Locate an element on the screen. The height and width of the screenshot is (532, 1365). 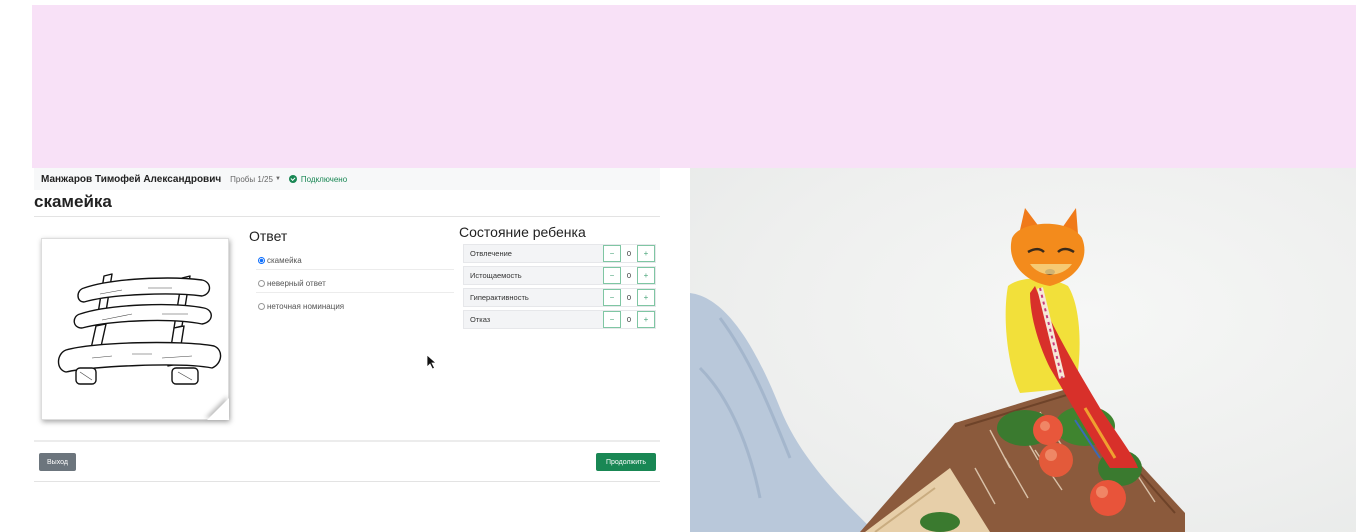
state-label: Отказ is located at coordinates (480, 319).